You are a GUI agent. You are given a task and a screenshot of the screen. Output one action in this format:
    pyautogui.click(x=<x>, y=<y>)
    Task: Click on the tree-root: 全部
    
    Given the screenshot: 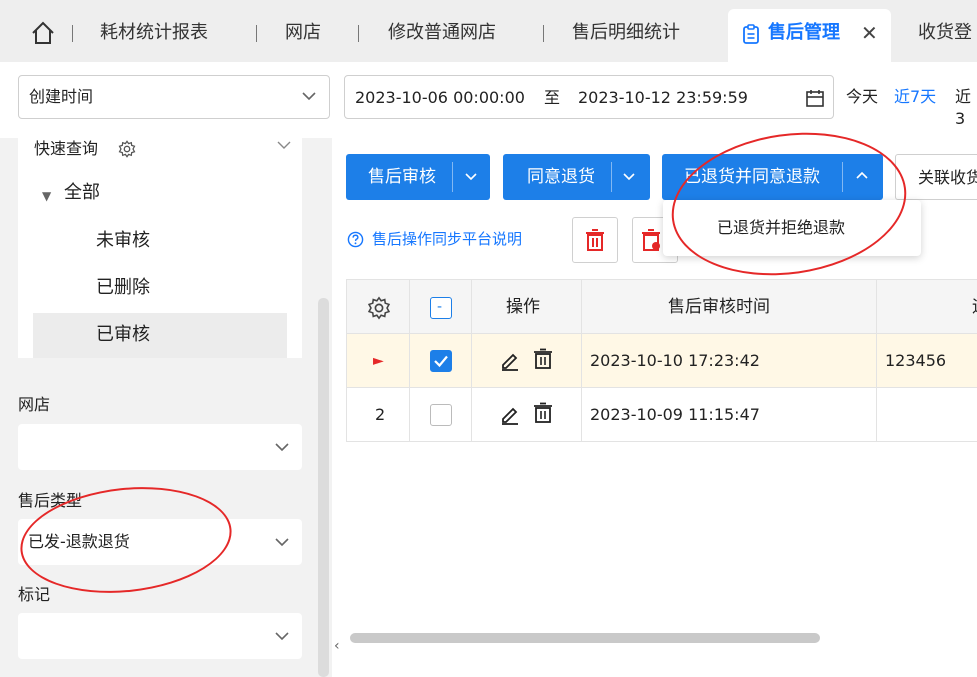 What is the action you would take?
    pyautogui.click(x=82, y=193)
    